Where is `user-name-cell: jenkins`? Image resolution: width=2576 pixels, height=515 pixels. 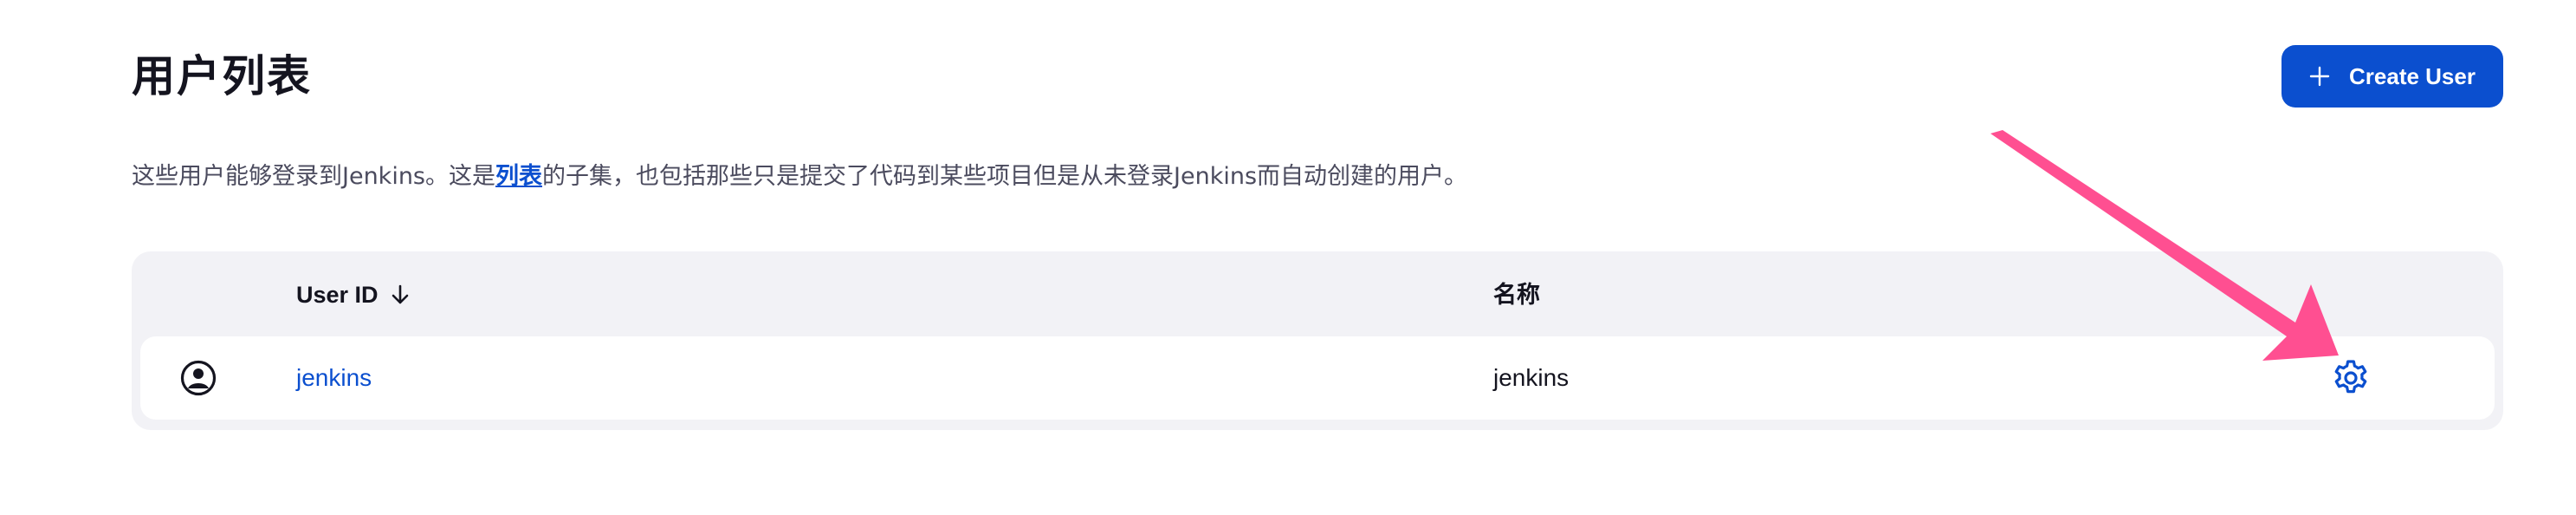 user-name-cell: jenkins is located at coordinates (1531, 377).